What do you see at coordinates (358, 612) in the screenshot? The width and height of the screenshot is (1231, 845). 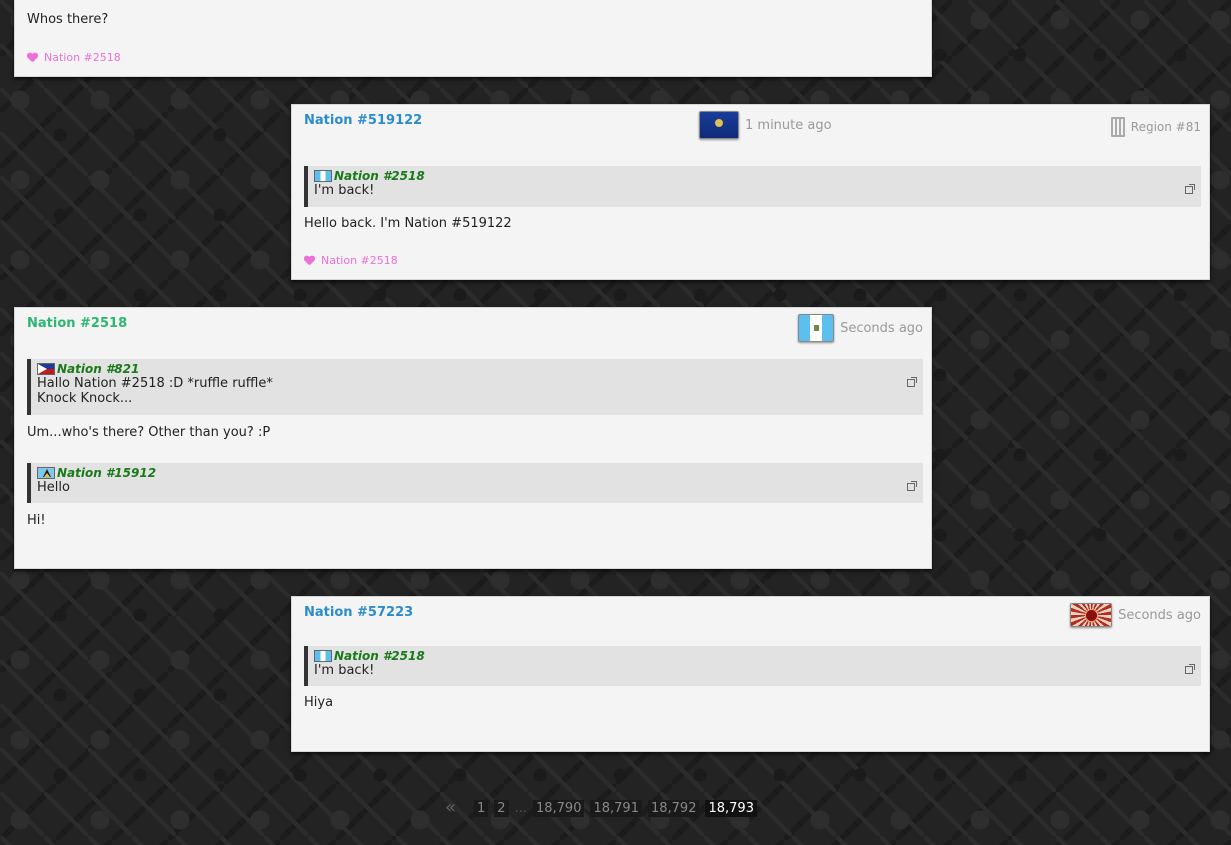 I see `post-author: Nation #57223` at bounding box center [358, 612].